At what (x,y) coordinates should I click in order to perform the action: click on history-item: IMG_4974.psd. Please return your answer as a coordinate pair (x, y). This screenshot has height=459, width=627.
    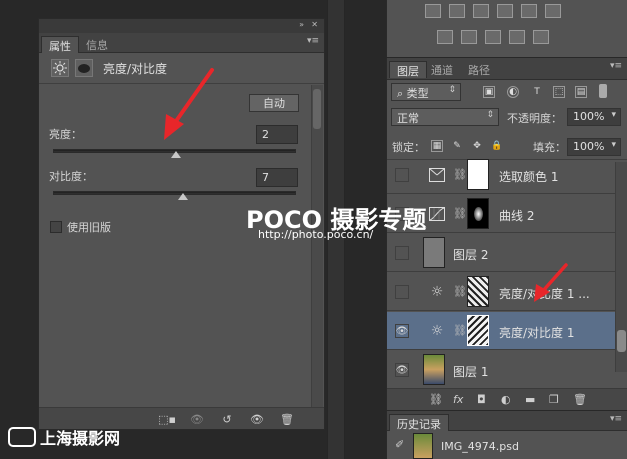
    Looking at the image, I should click on (480, 446).